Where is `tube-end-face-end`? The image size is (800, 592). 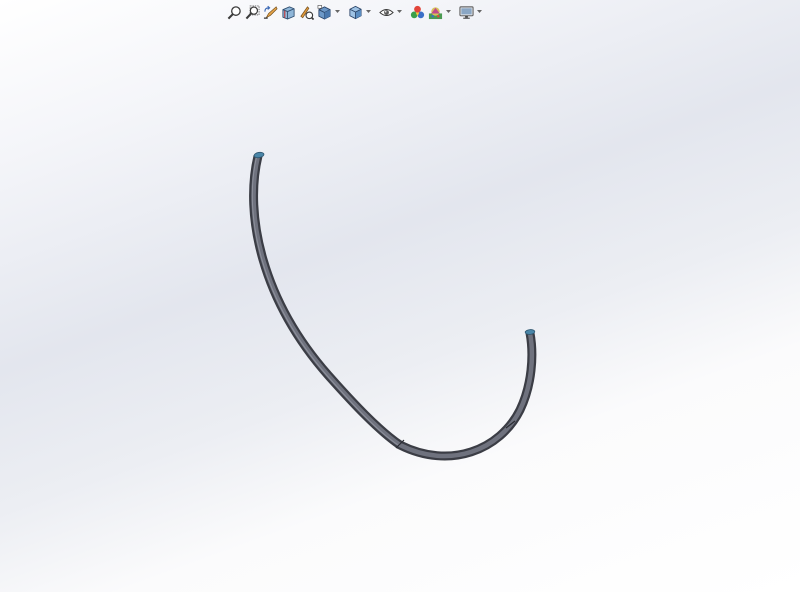
tube-end-face-end is located at coordinates (530, 332).